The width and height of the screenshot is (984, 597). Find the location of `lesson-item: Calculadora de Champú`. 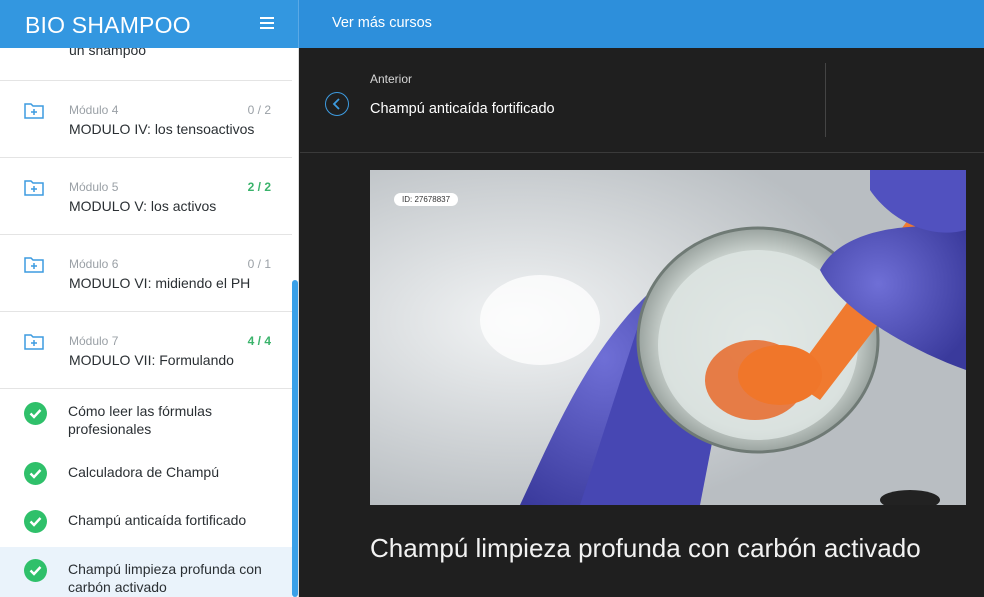

lesson-item: Calculadora de Champú is located at coordinates (146, 470).